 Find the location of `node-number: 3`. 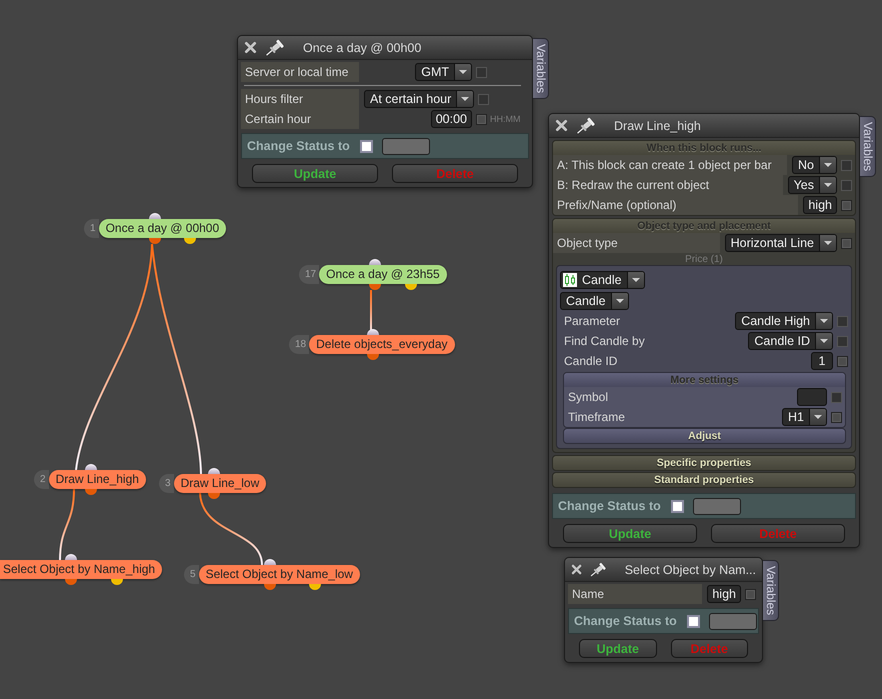

node-number: 3 is located at coordinates (166, 483).